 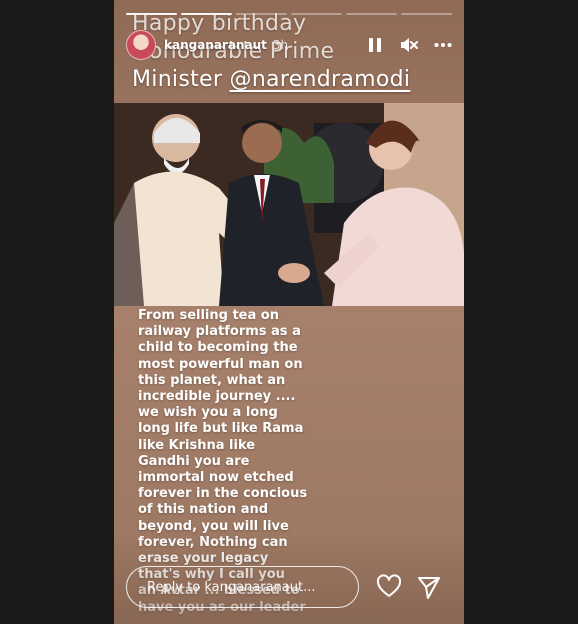 What do you see at coordinates (280, 45) in the screenshot?
I see `post-time: 3h` at bounding box center [280, 45].